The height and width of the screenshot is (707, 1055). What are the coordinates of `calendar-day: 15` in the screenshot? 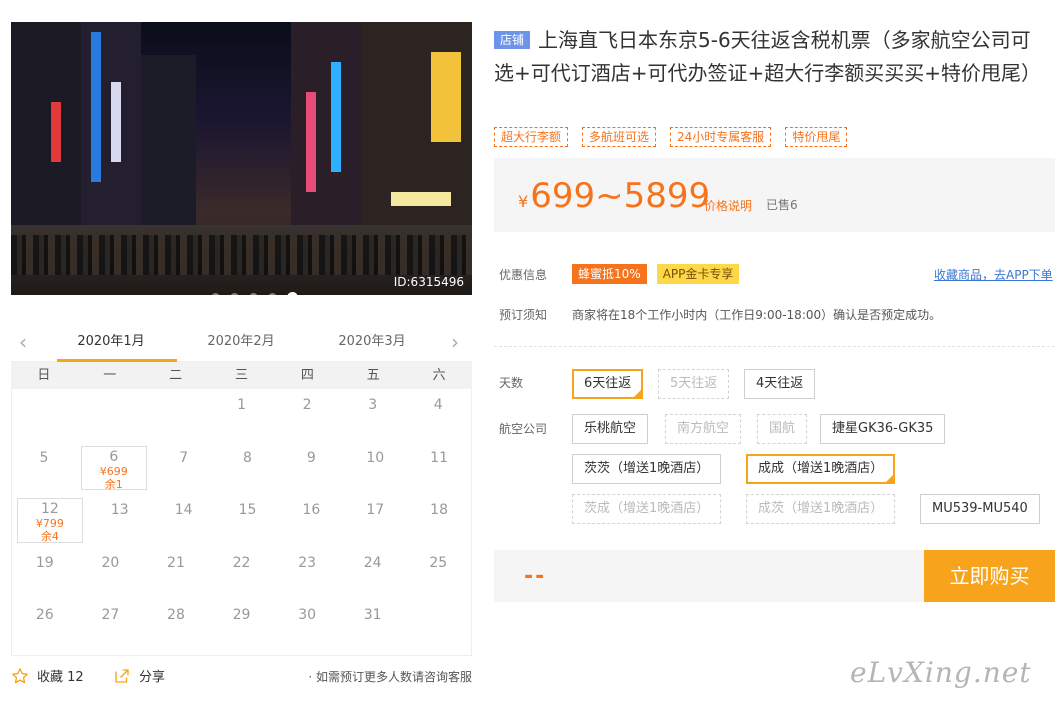 It's located at (248, 520).